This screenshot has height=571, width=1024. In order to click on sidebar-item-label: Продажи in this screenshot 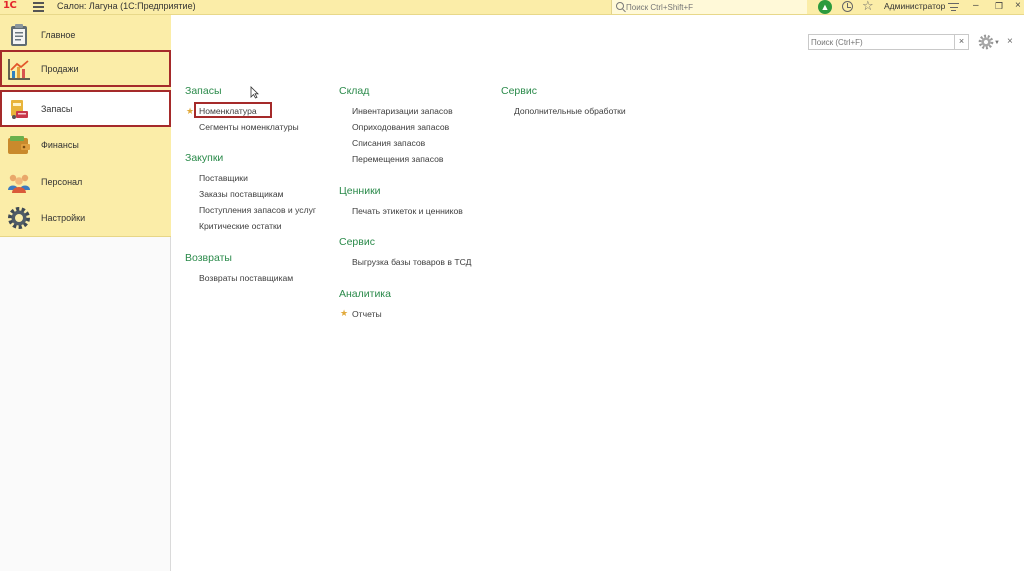, I will do `click(60, 68)`.